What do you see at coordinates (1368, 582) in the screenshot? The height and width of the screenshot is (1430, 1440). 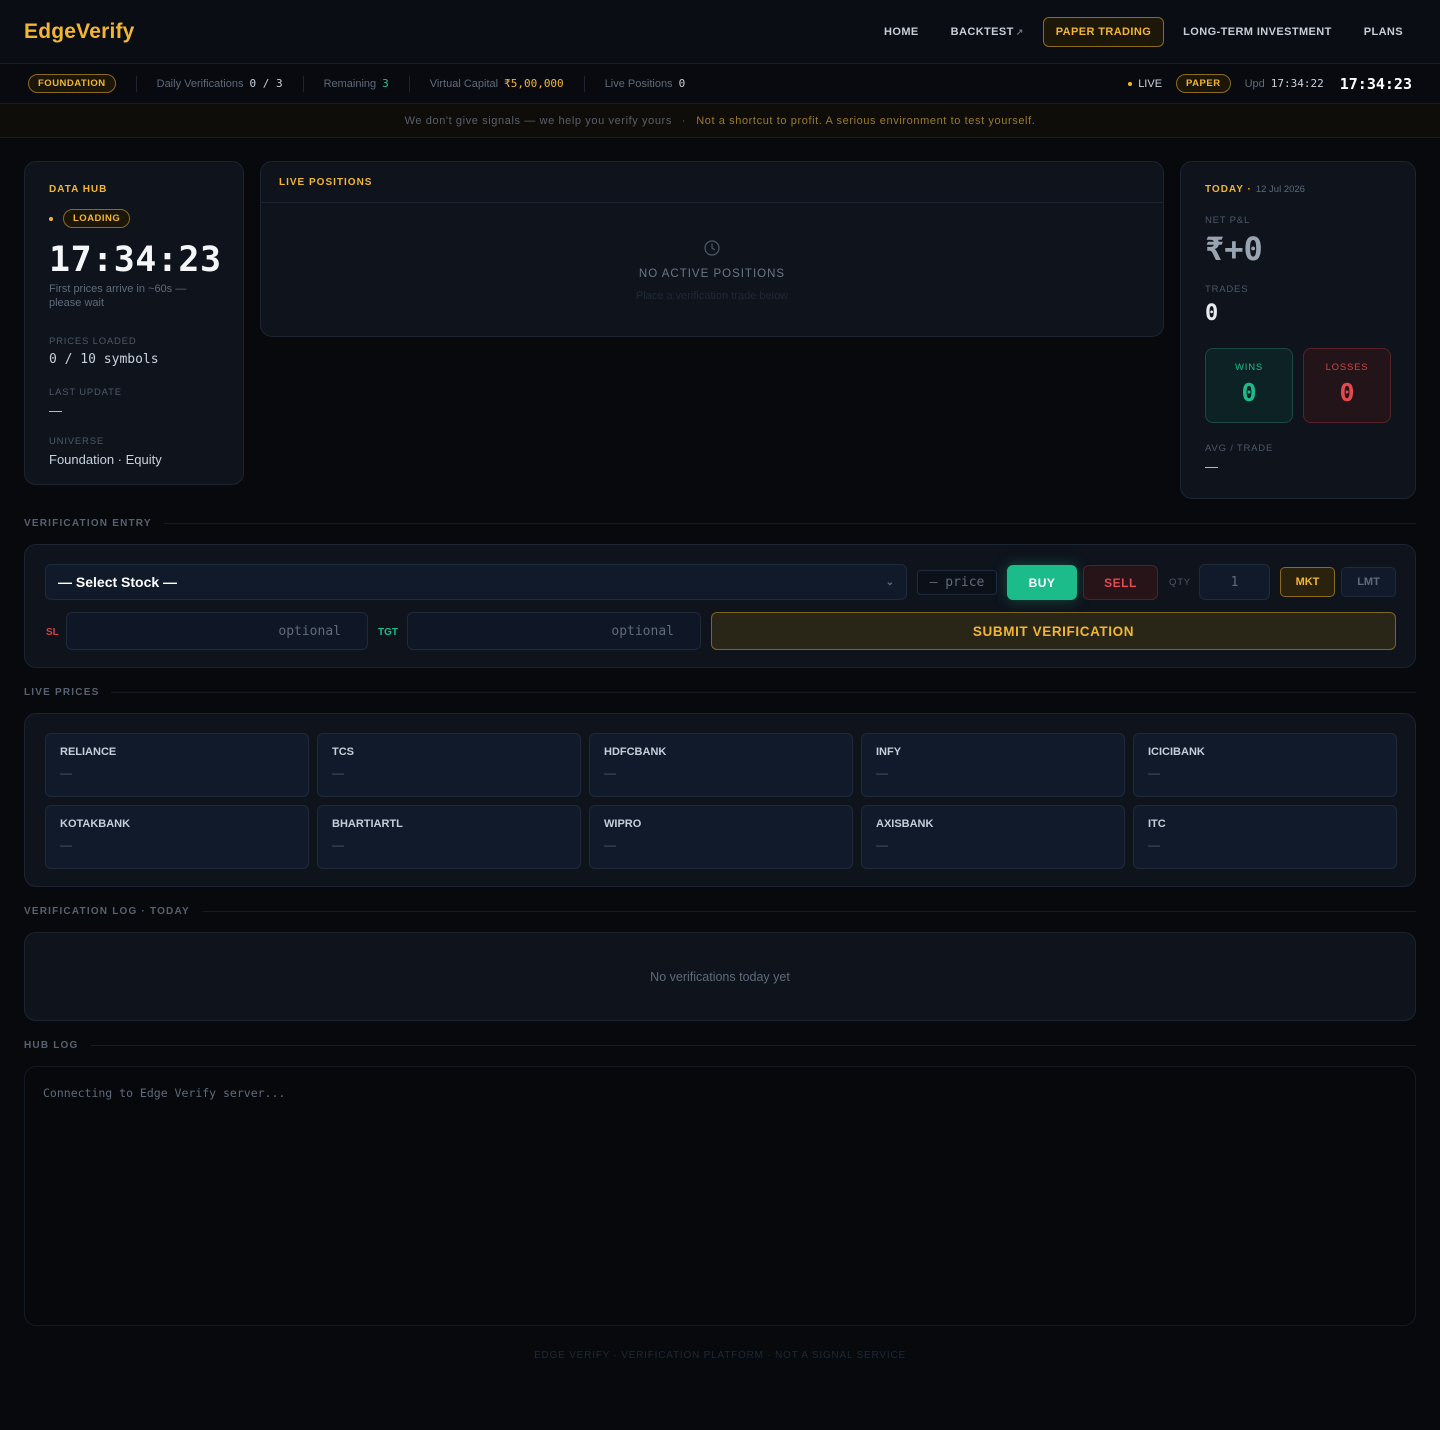 I see `limit-order-toggle: LMT` at bounding box center [1368, 582].